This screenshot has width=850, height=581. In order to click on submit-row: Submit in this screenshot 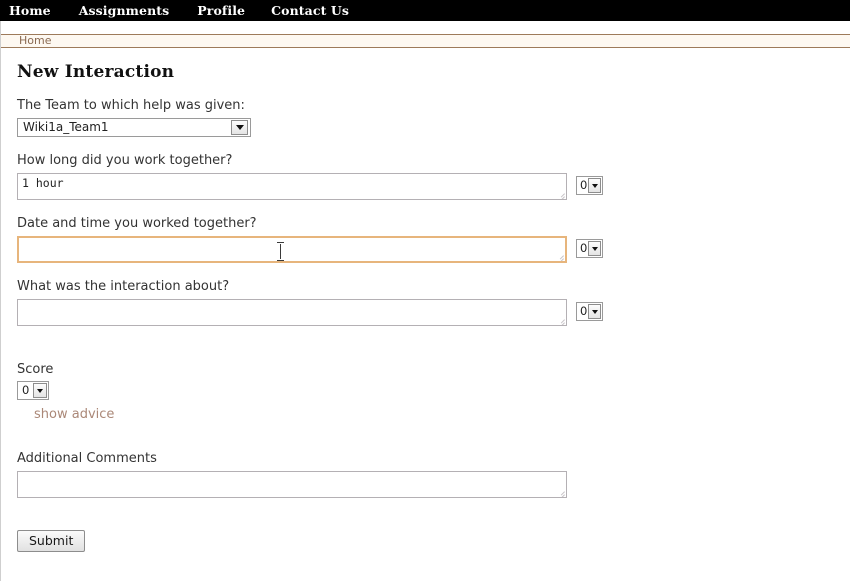, I will do `click(433, 541)`.